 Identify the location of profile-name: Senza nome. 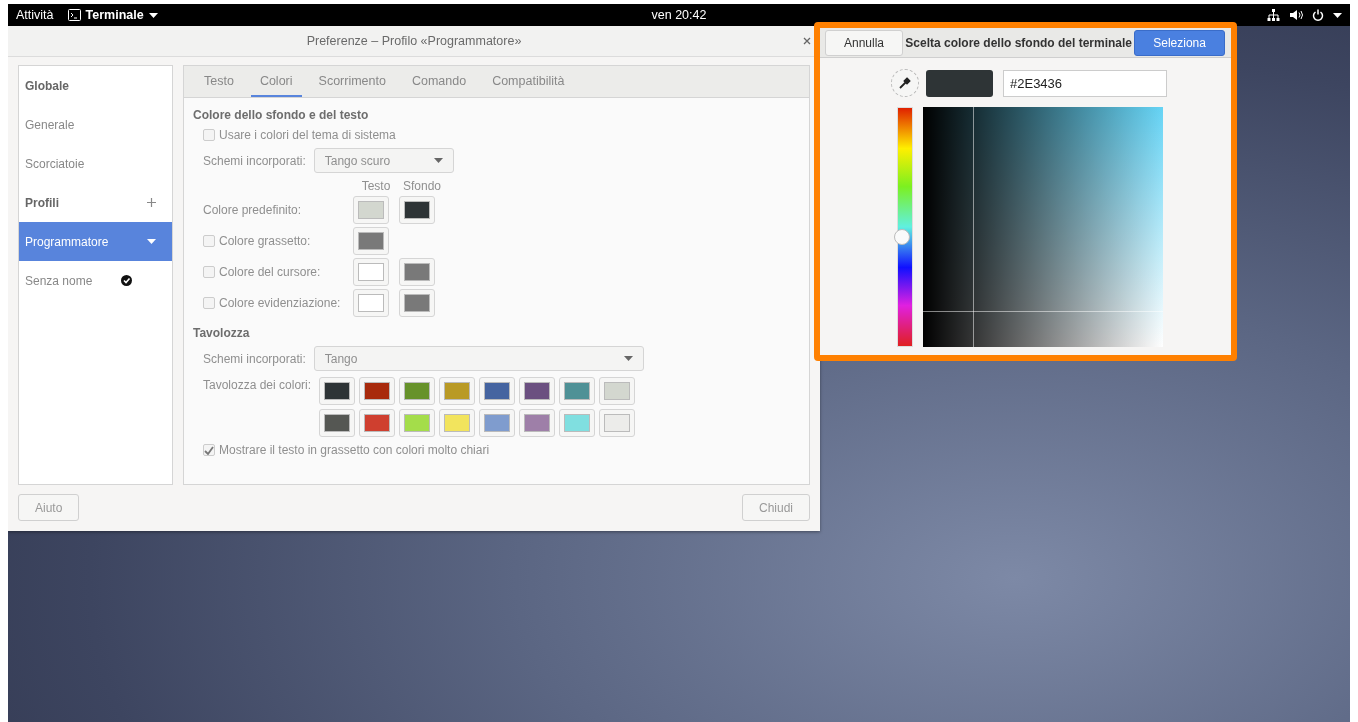
(59, 280).